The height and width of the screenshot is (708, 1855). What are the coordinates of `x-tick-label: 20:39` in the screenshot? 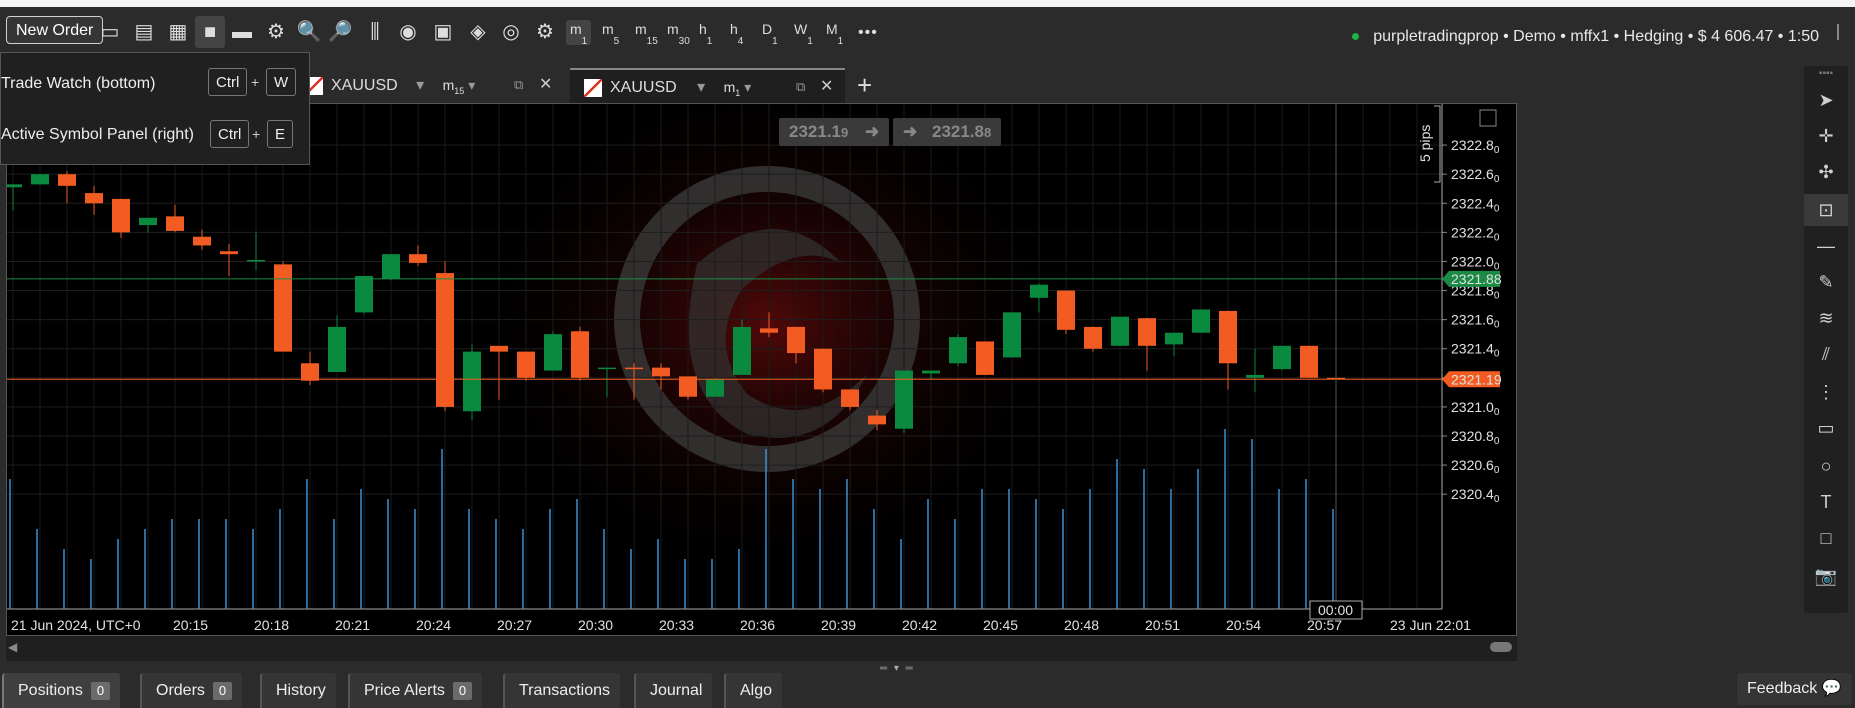 It's located at (838, 625).